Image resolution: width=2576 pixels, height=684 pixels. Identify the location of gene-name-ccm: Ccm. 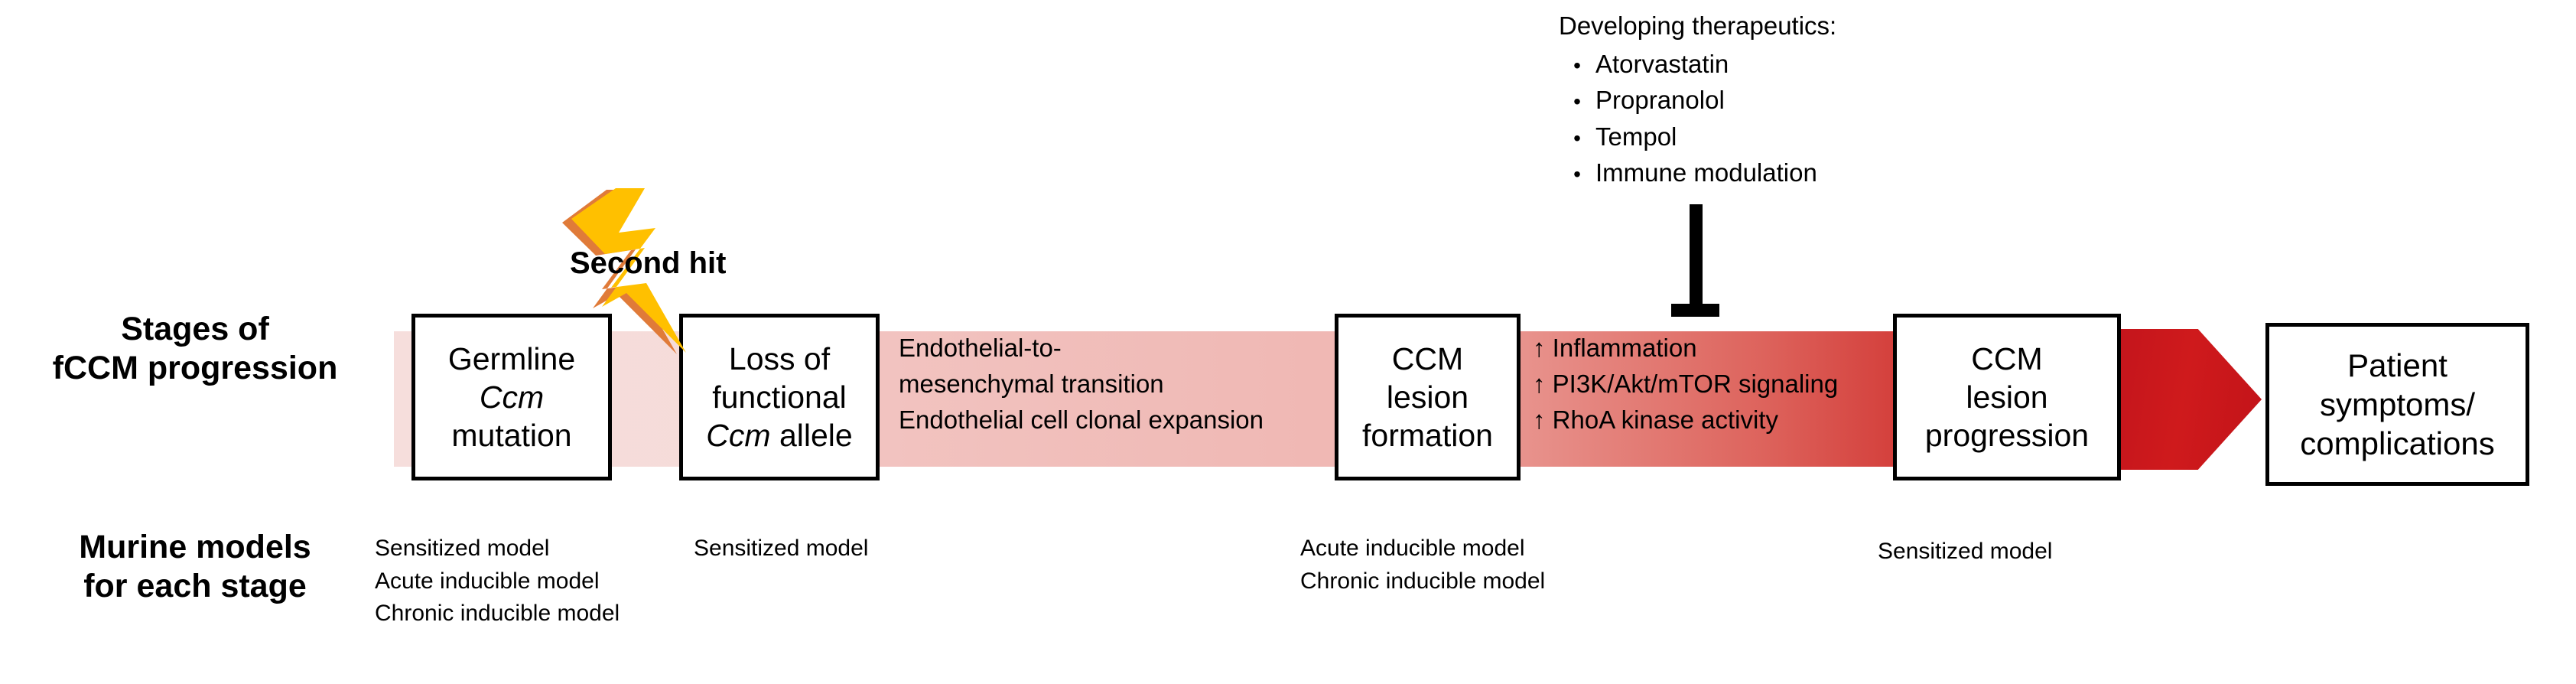
(738, 436).